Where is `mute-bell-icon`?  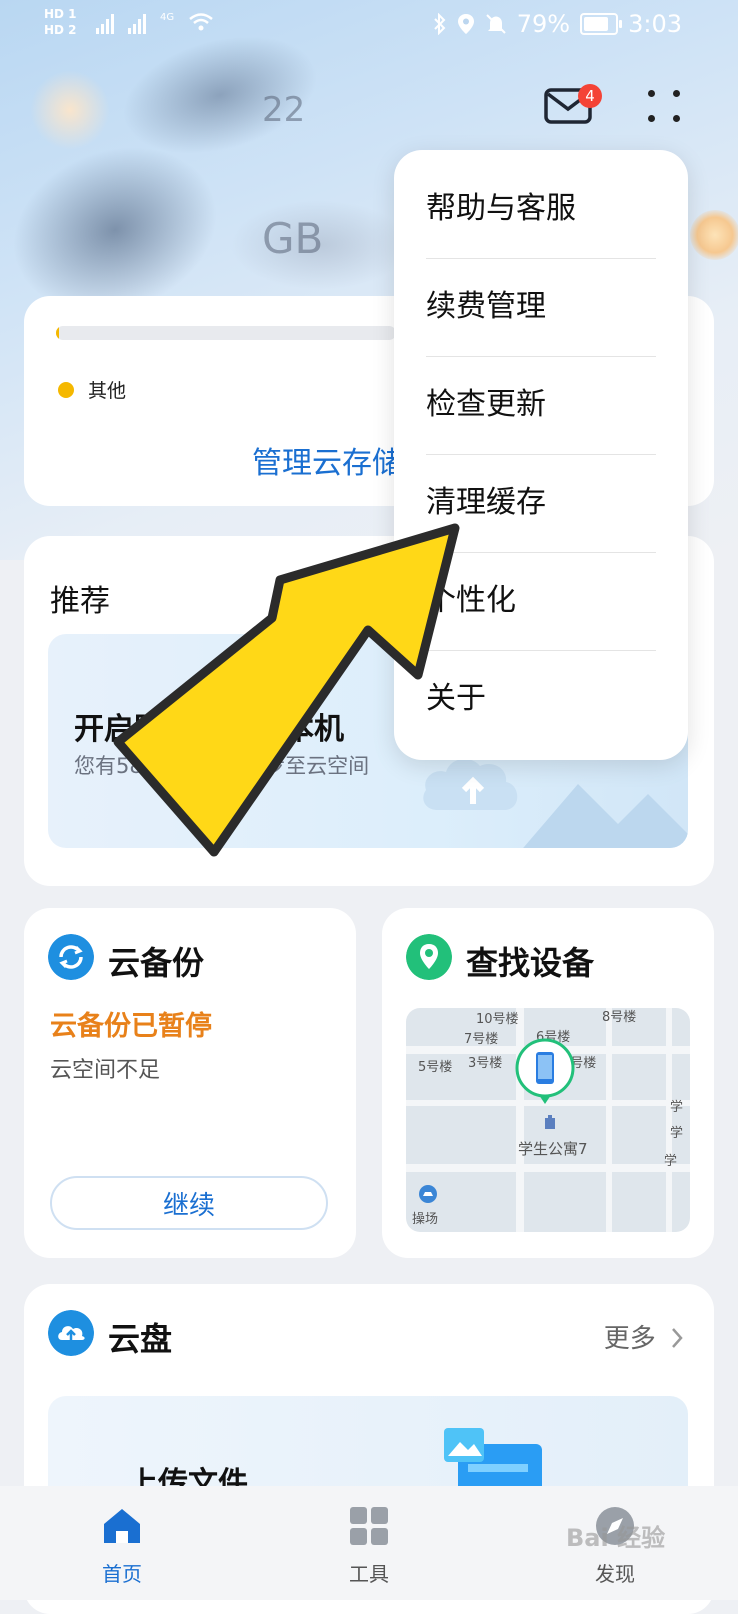 mute-bell-icon is located at coordinates (496, 24).